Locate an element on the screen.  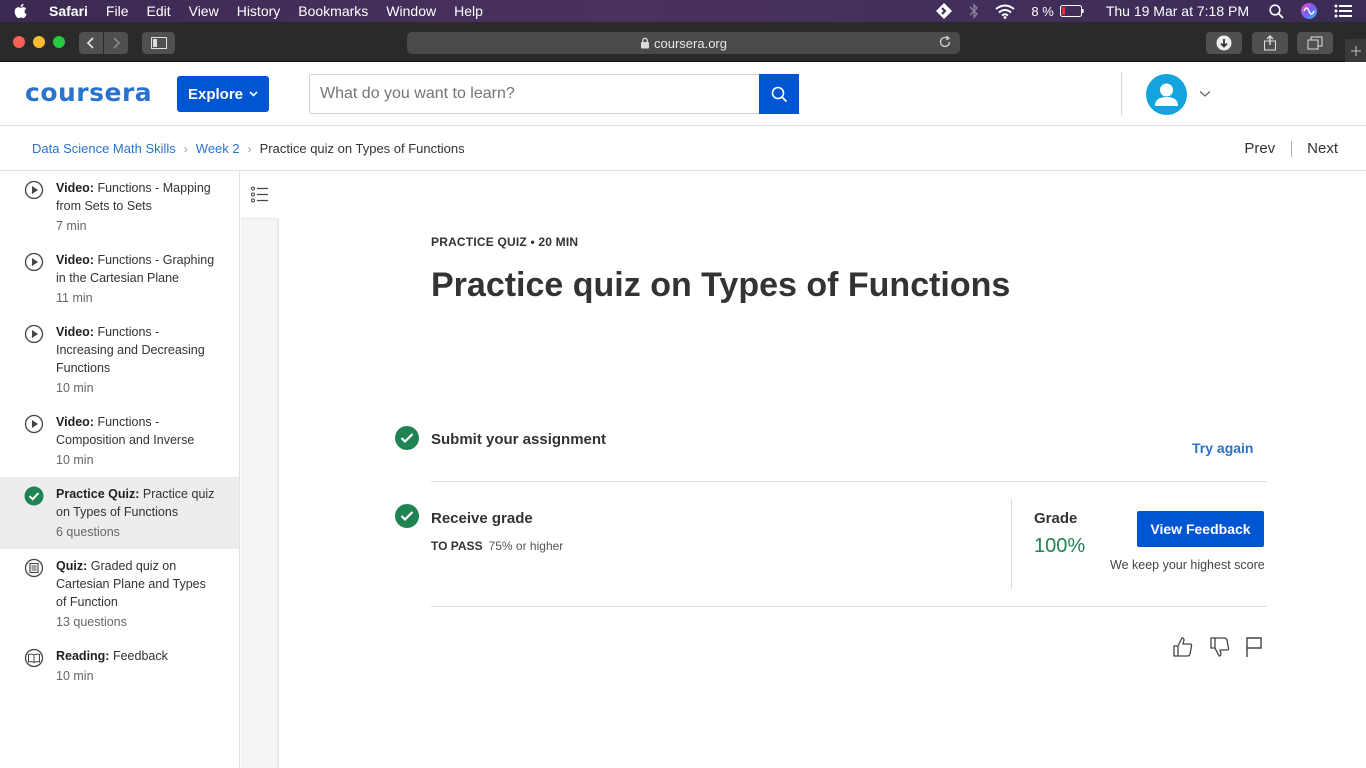
coursera-logo: coursera is located at coordinates (88, 92).